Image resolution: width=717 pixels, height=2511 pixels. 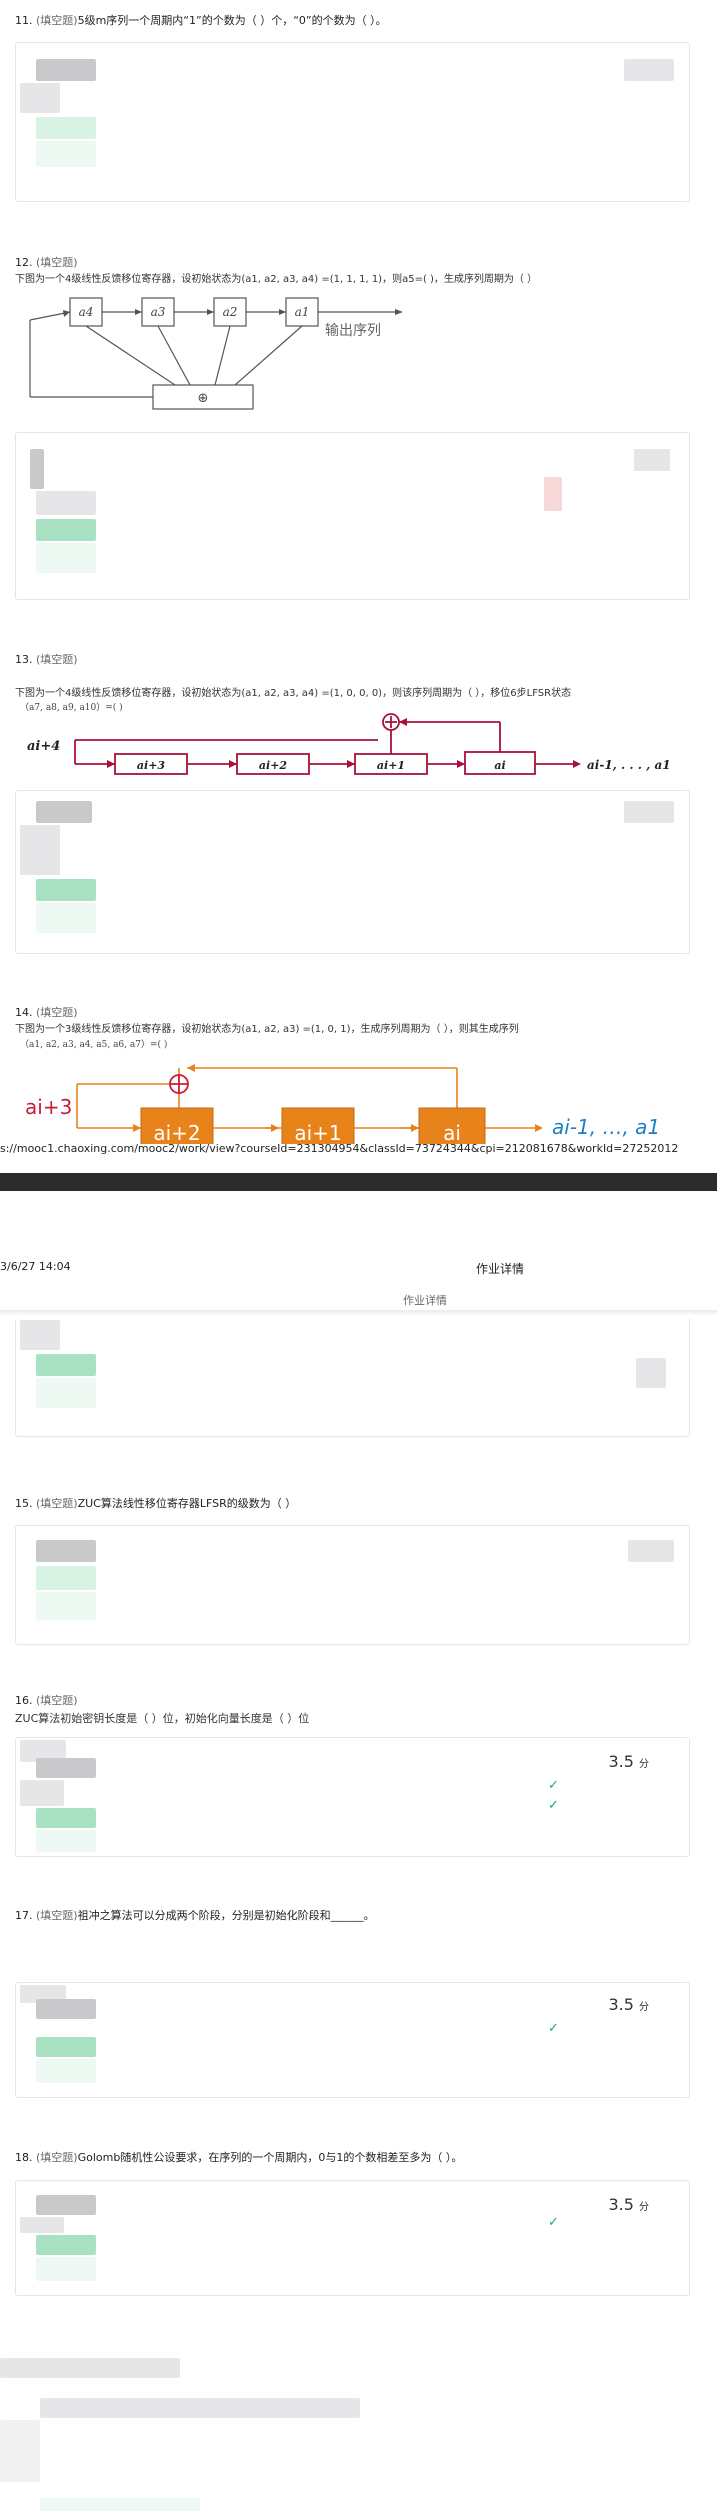 I want to click on q12-cell-label: a2, so click(x=230, y=312).